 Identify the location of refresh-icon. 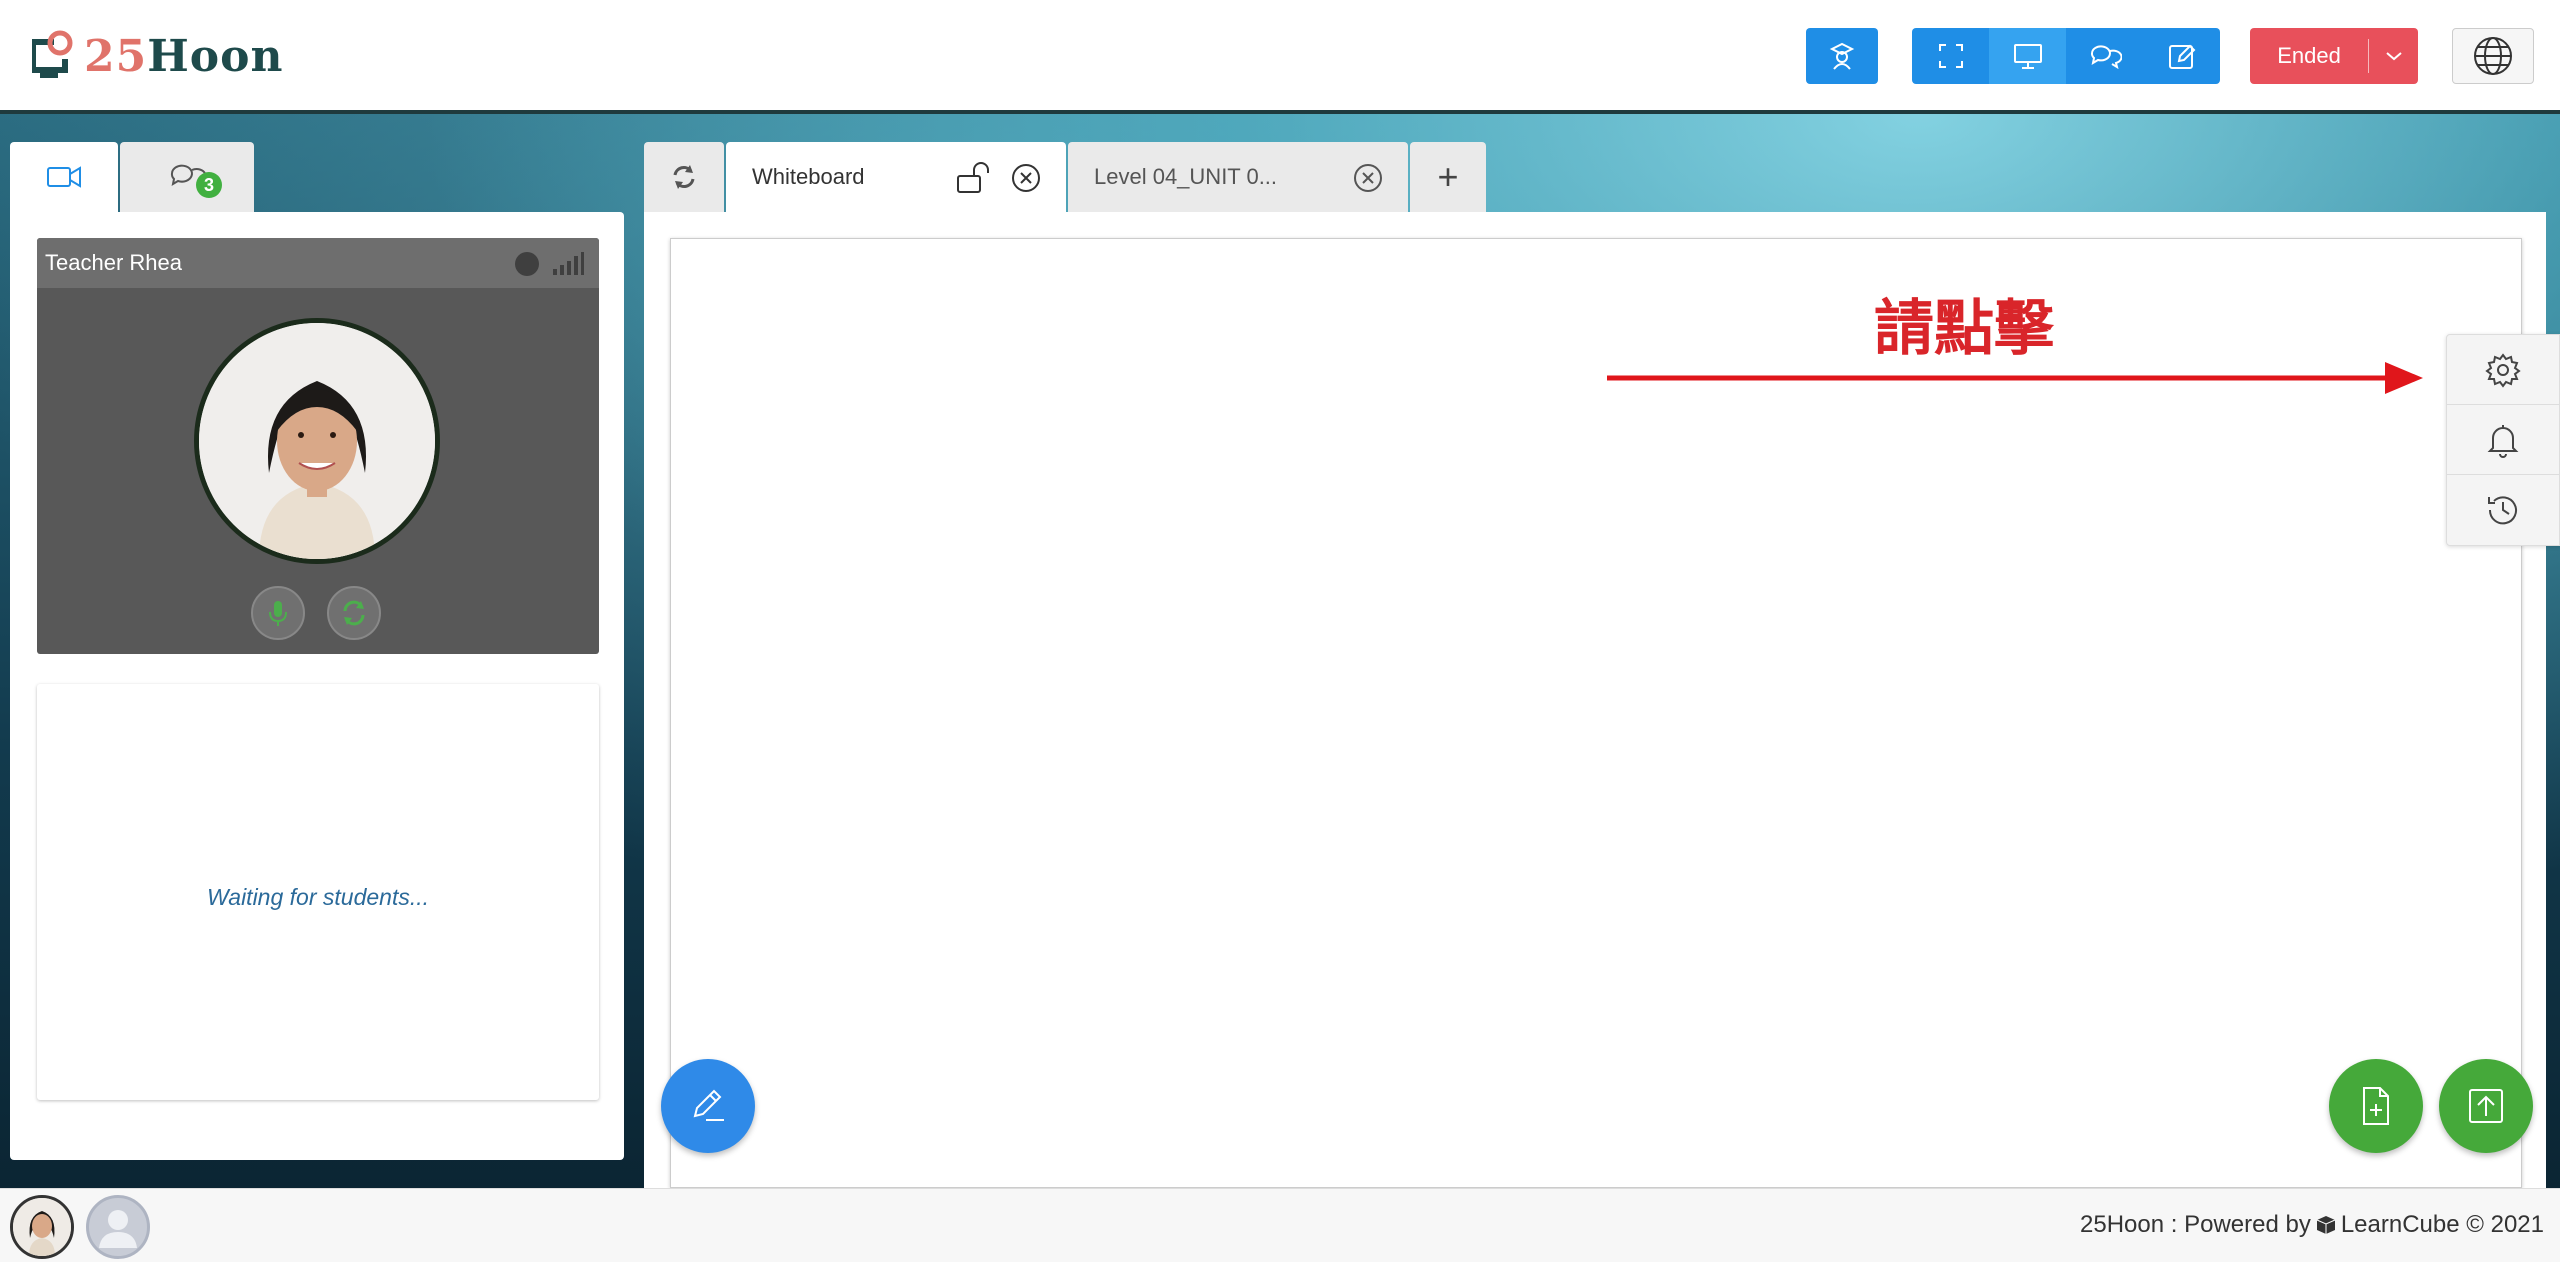
(354, 613).